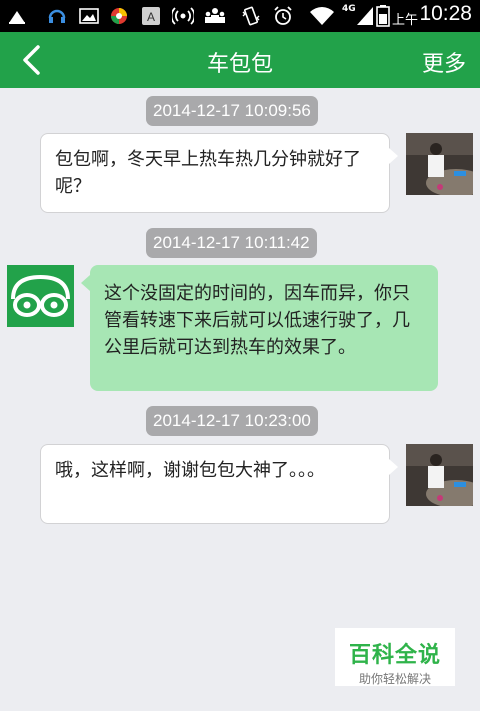 The image size is (480, 711). I want to click on page-title: 车包包, so click(239, 64).